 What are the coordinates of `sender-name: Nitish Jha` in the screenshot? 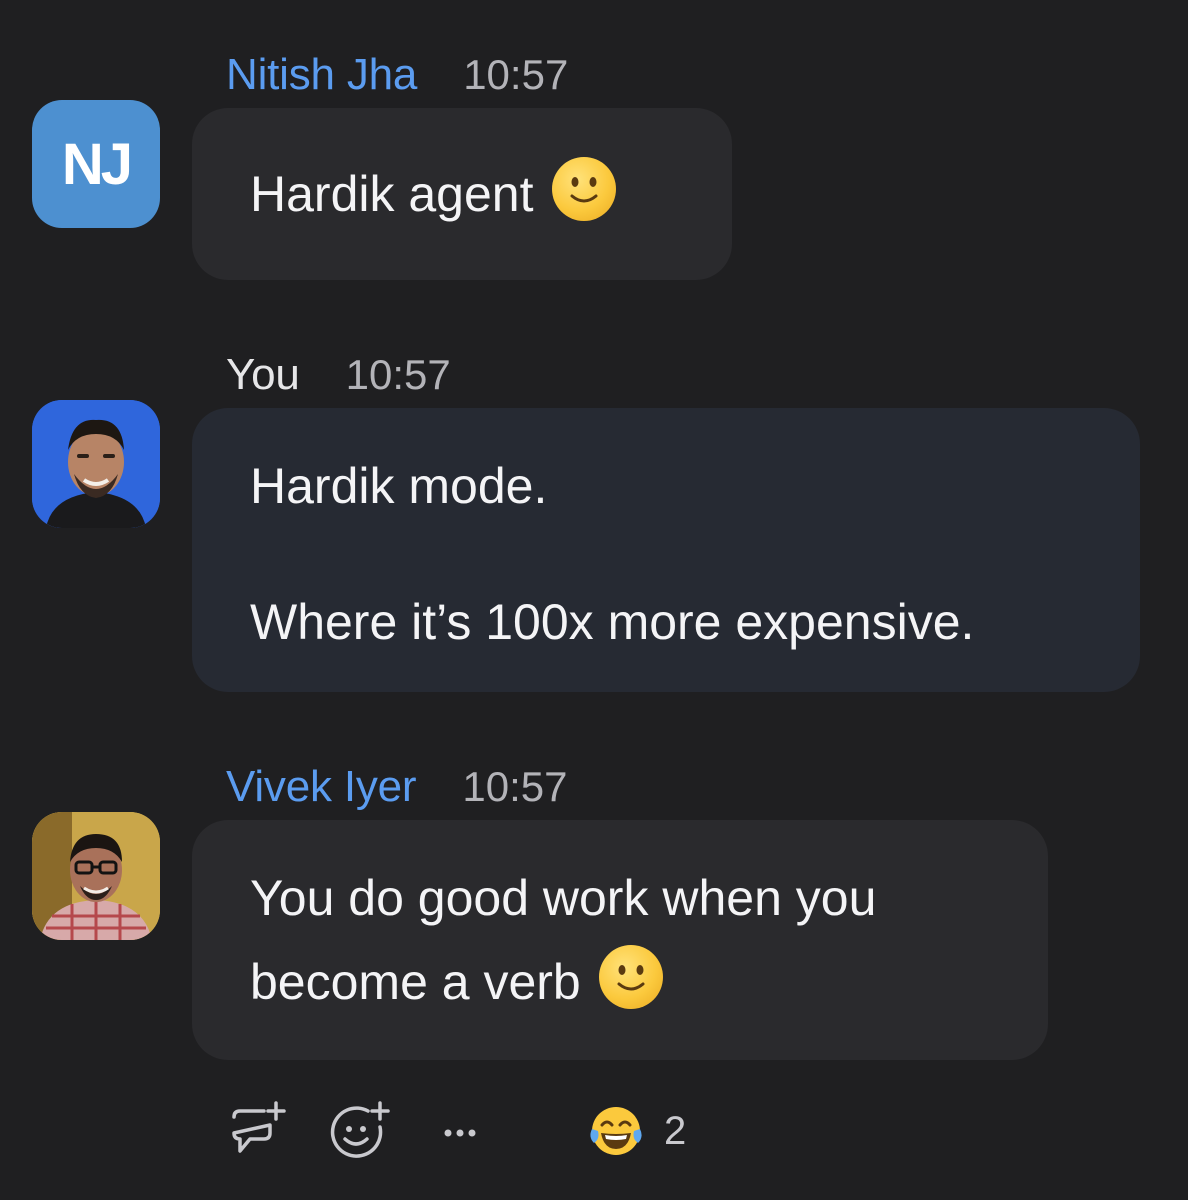 It's located at (321, 75).